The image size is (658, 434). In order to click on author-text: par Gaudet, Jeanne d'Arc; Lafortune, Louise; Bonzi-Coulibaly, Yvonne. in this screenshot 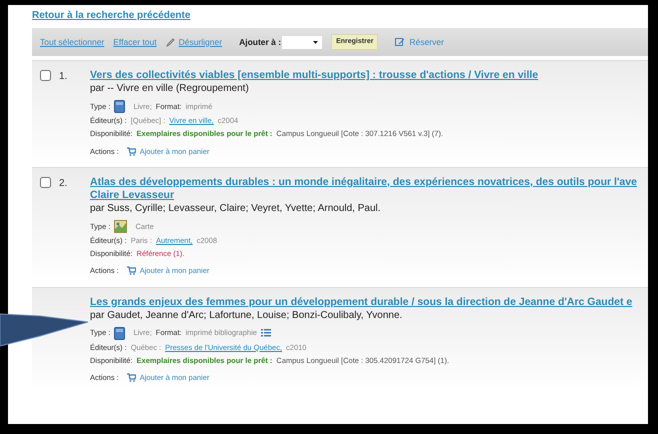, I will do `click(247, 315)`.